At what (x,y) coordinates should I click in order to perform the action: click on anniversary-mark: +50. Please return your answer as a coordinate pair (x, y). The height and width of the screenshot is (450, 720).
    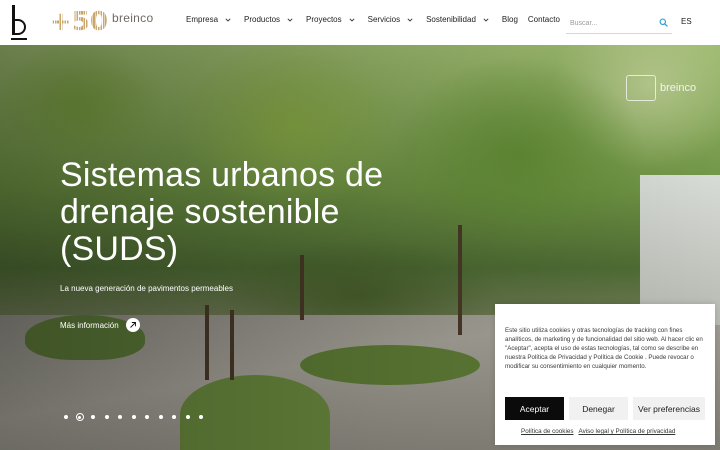
    Looking at the image, I should click on (79, 22).